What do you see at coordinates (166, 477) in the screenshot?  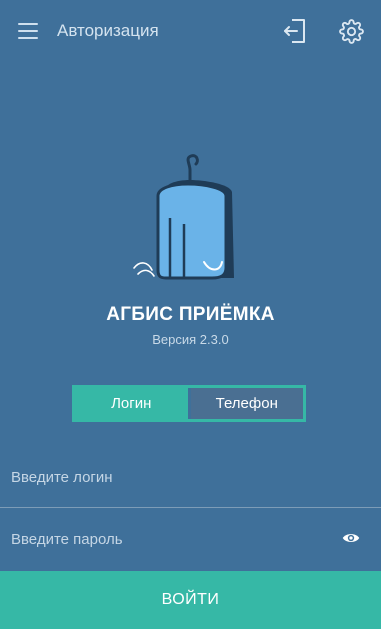 I see `login-input` at bounding box center [166, 477].